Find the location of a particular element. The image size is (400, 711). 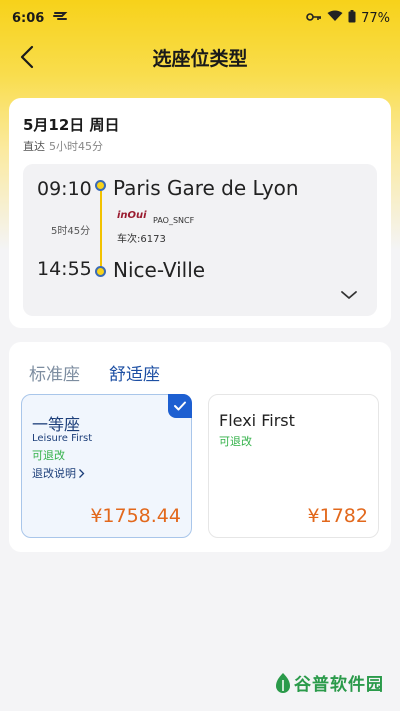

direct-label: 直达 is located at coordinates (34, 146).